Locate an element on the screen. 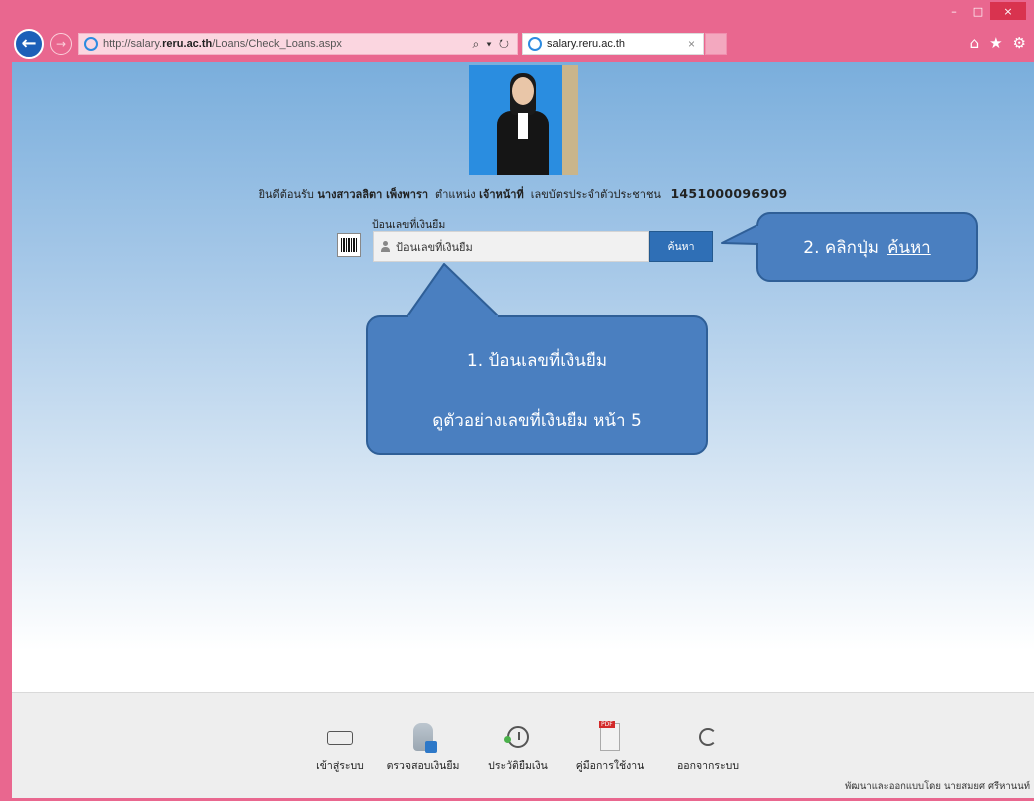 The image size is (1034, 801). tab-close-icon: × is located at coordinates (695, 44).